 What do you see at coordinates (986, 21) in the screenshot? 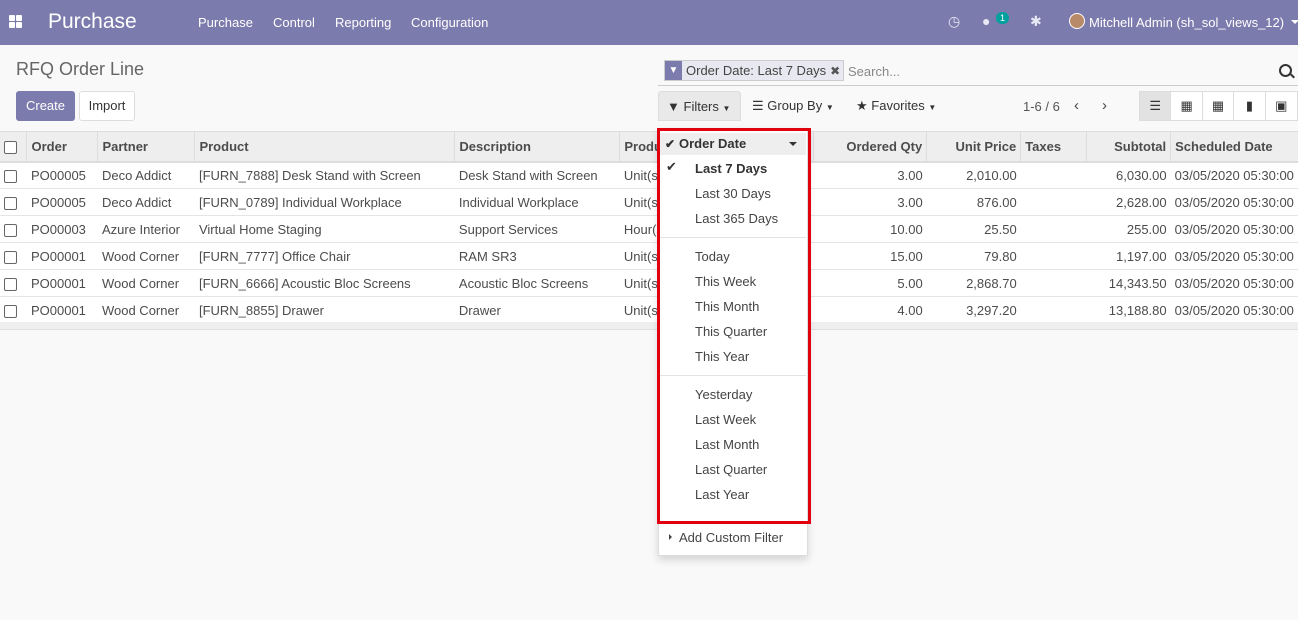
I see `chat-icon: ●` at bounding box center [986, 21].